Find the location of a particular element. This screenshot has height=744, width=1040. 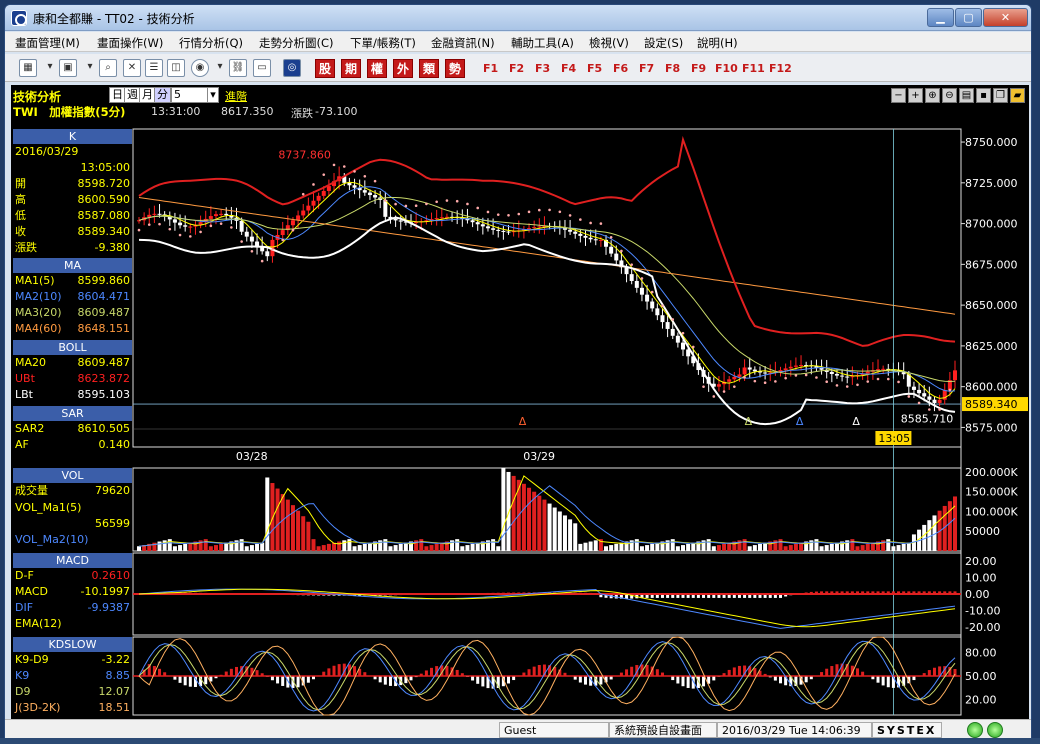

save-icon: ▪ is located at coordinates (983, 95).